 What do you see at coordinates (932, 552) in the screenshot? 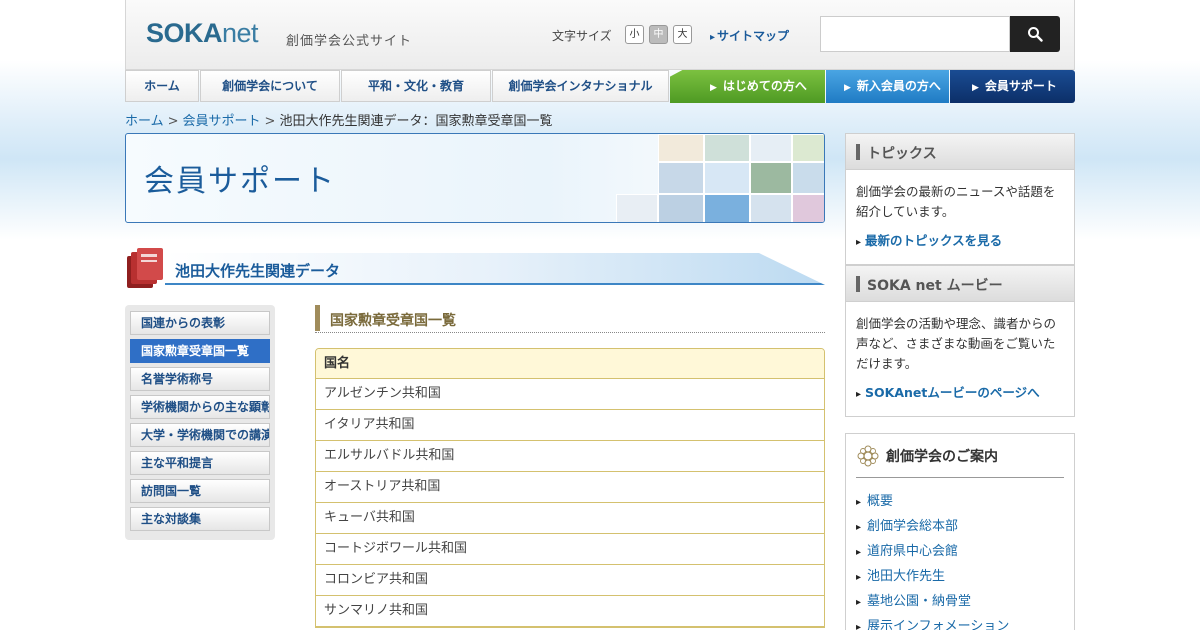
I see `guide-item-prefectural-centers: 道府県中心会館` at bounding box center [932, 552].